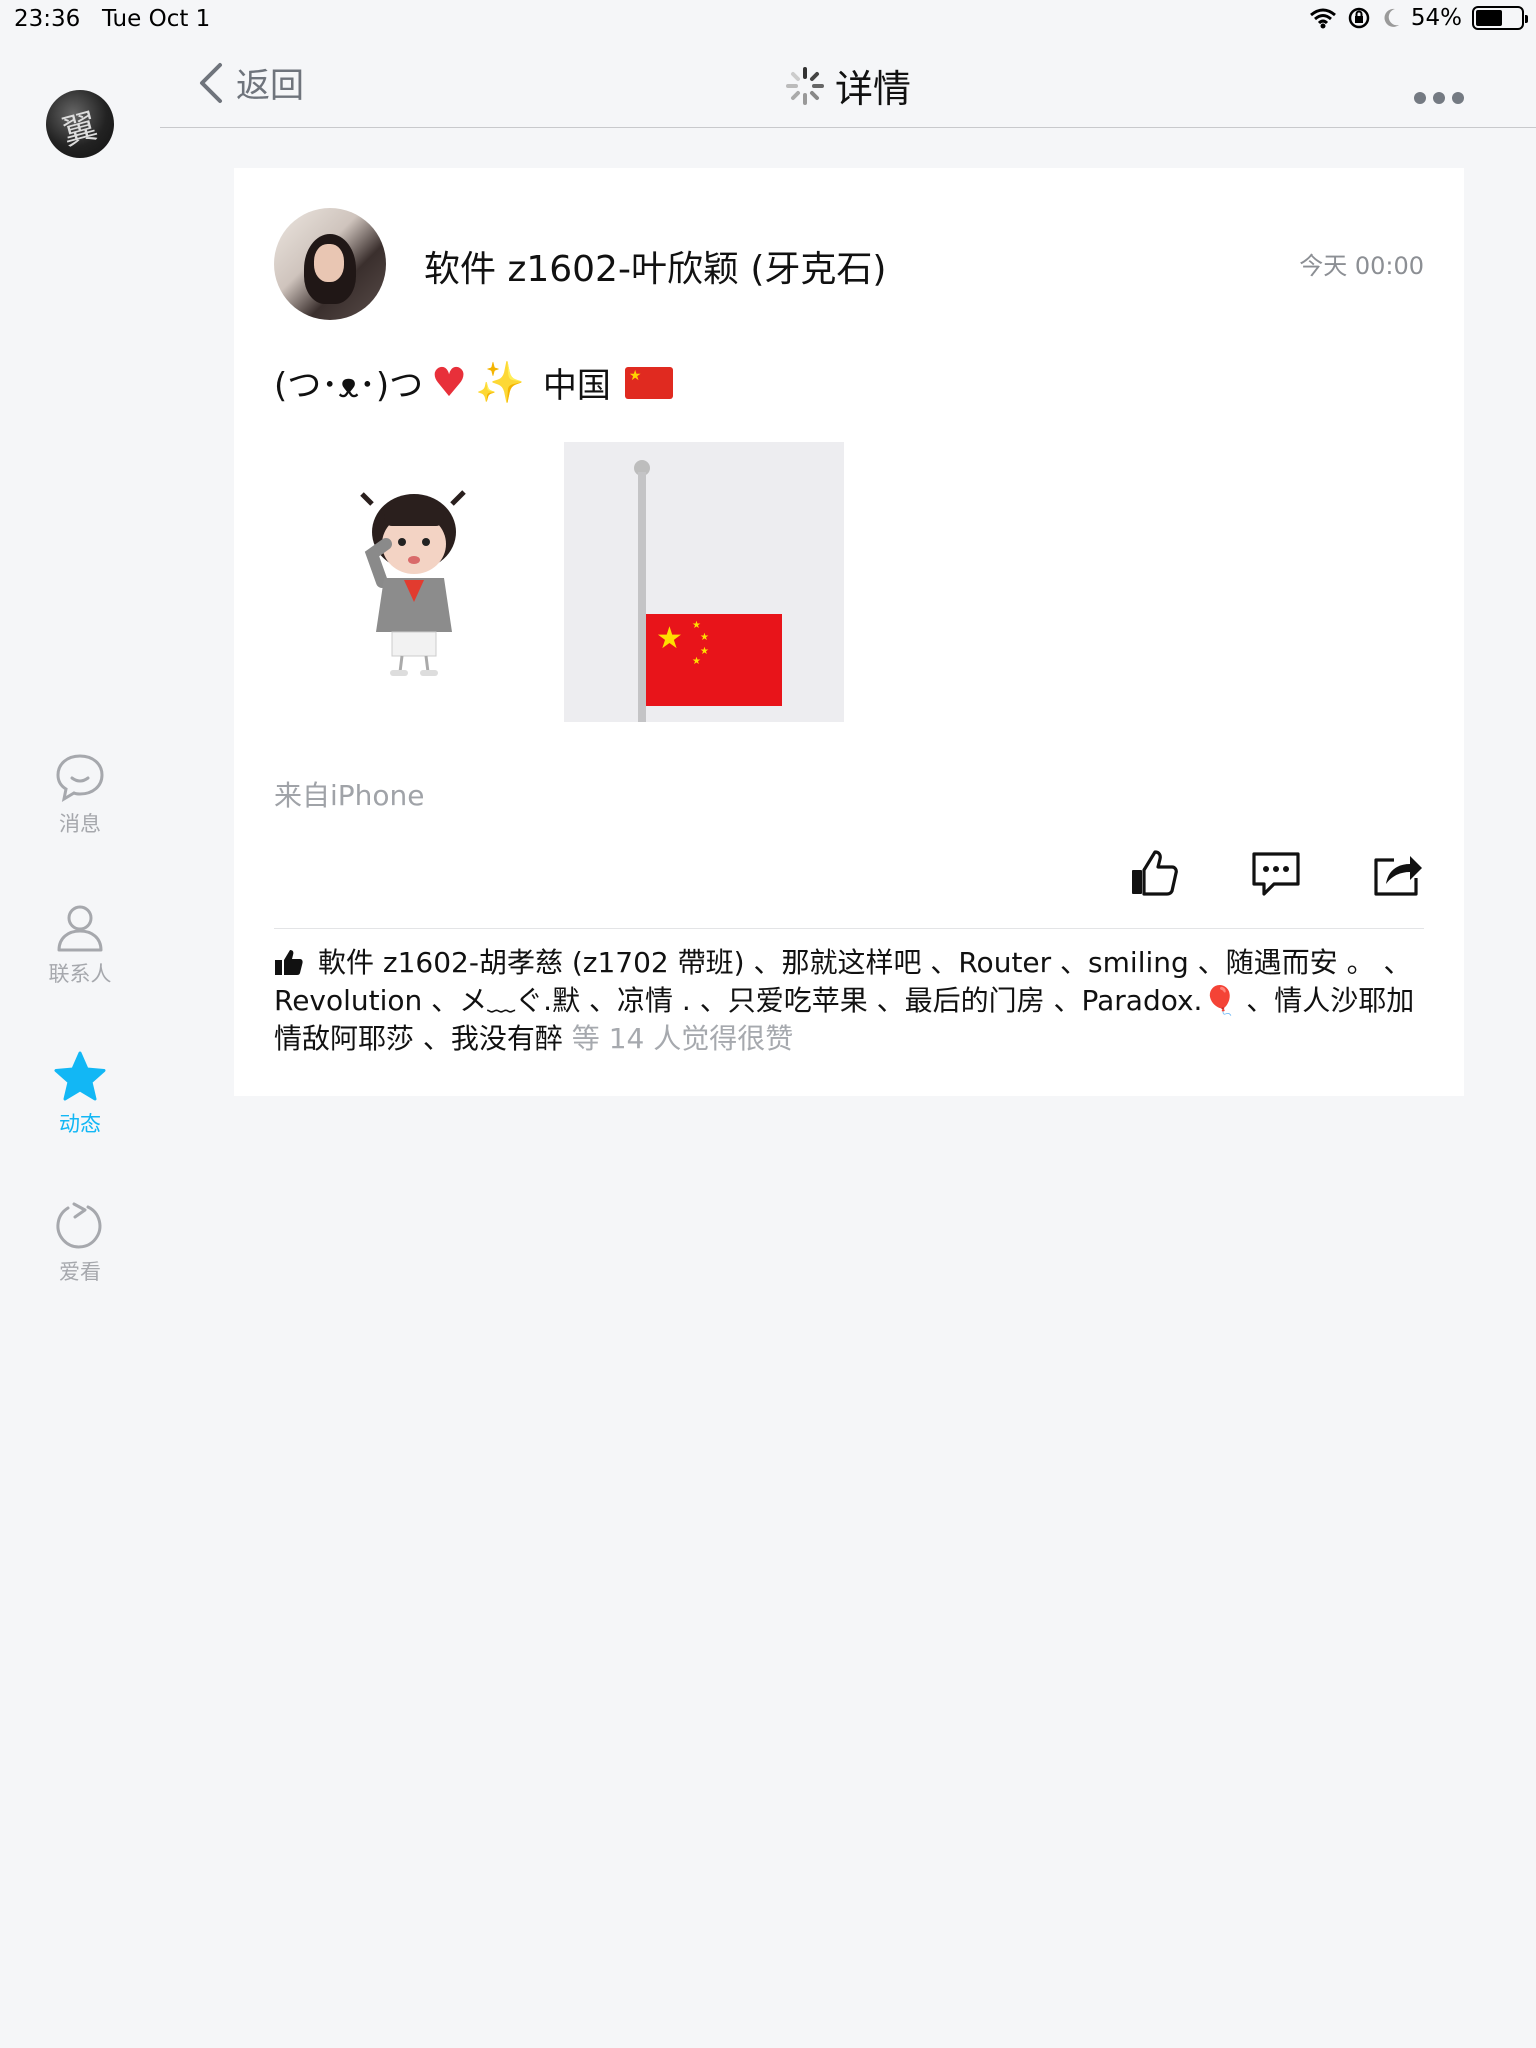 The image size is (1536, 2048). What do you see at coordinates (79, 1225) in the screenshot?
I see `refresh-circle-icon` at bounding box center [79, 1225].